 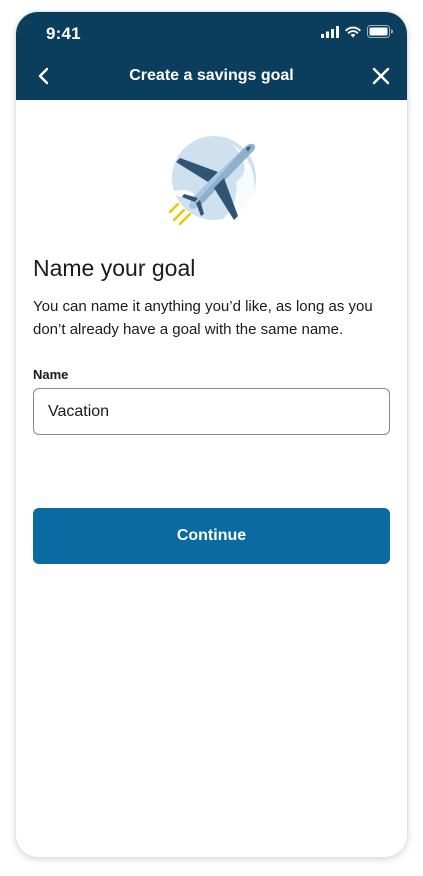 I want to click on continue-button: Continue, so click(x=211, y=536).